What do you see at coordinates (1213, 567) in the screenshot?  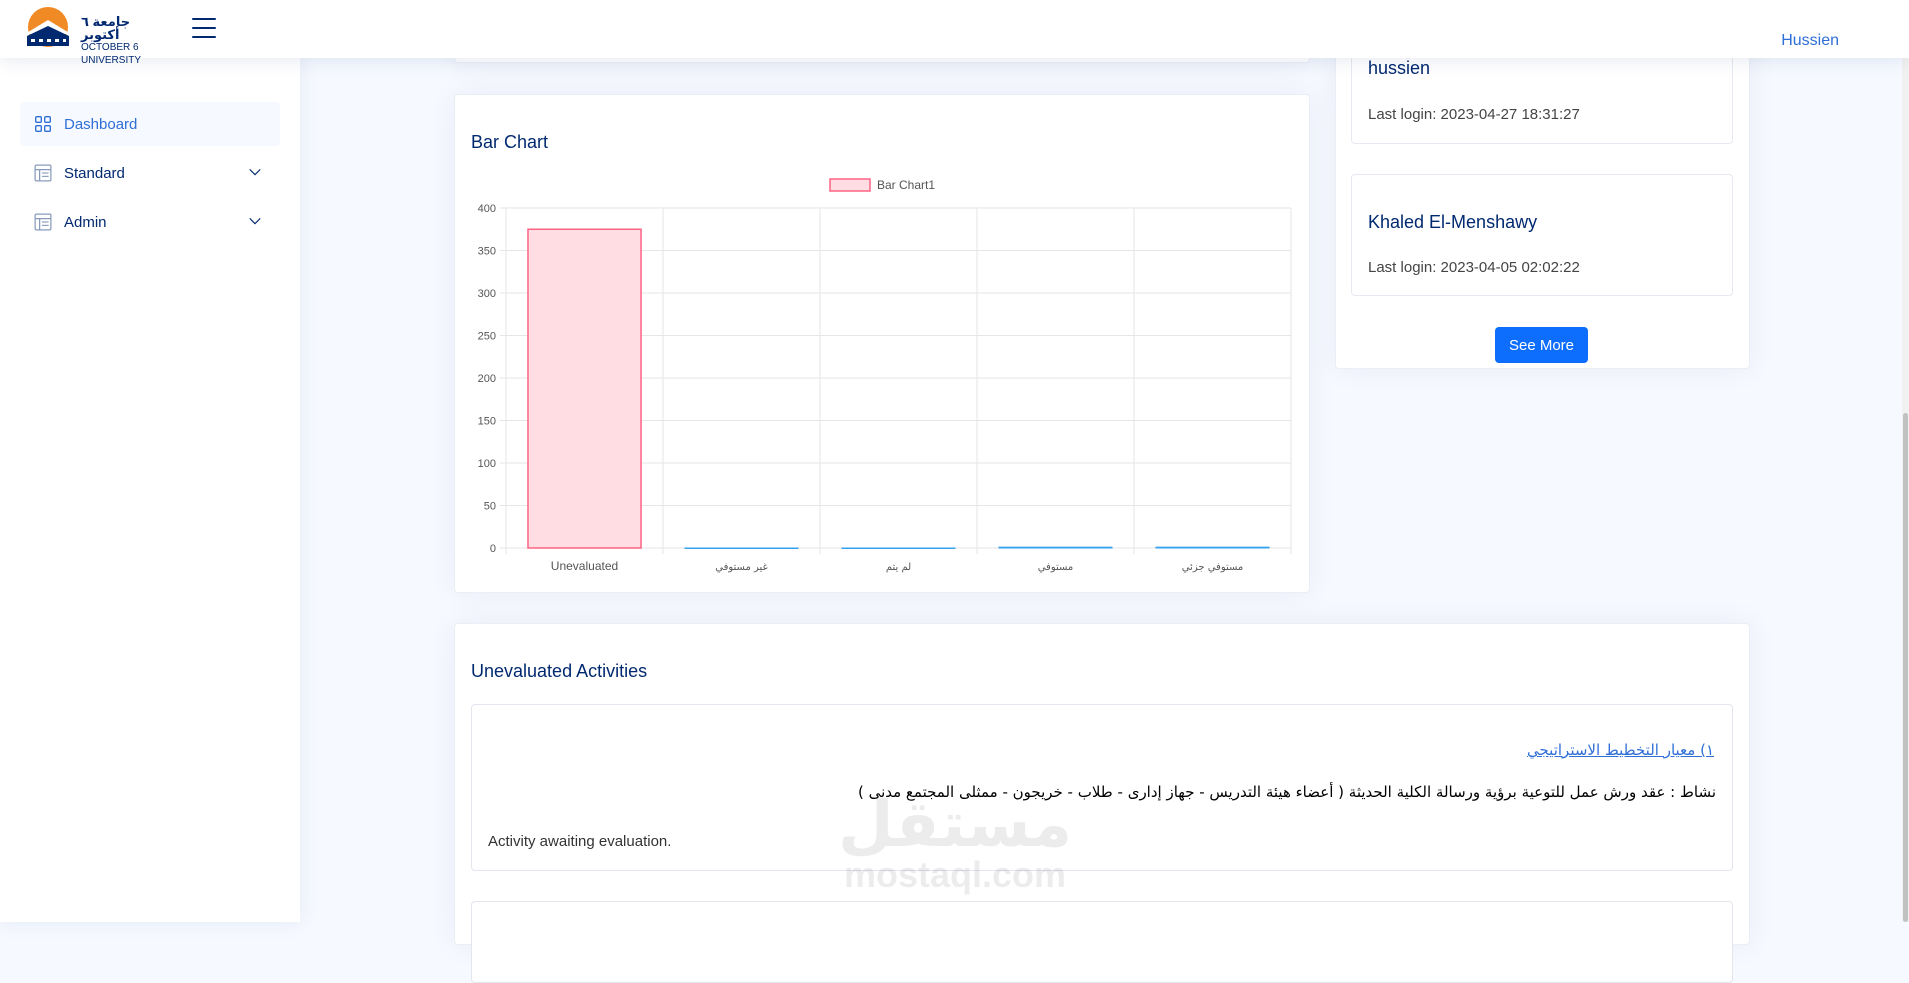 I see `x-tick-label: مستوفي جزئي` at bounding box center [1213, 567].